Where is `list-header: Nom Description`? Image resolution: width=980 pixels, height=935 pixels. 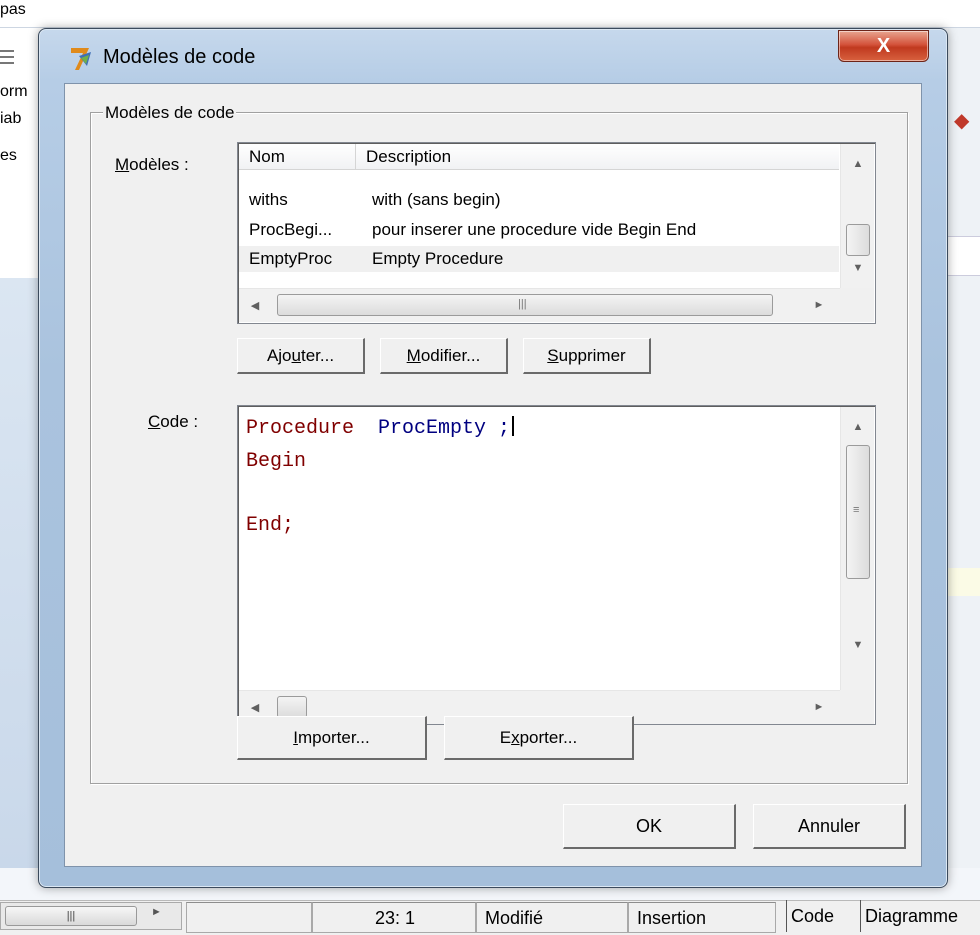
list-header: Nom Description is located at coordinates (539, 157).